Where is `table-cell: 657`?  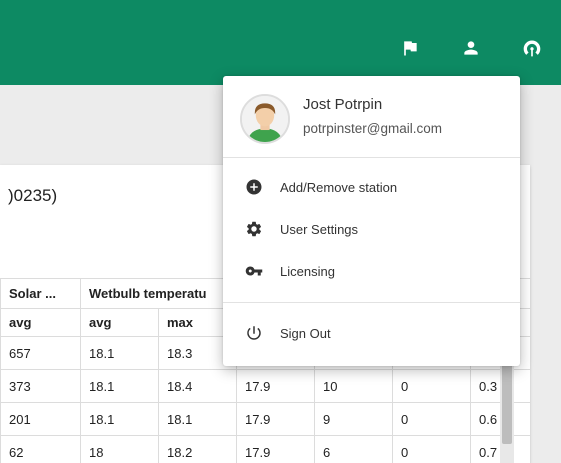 table-cell: 657 is located at coordinates (40, 353).